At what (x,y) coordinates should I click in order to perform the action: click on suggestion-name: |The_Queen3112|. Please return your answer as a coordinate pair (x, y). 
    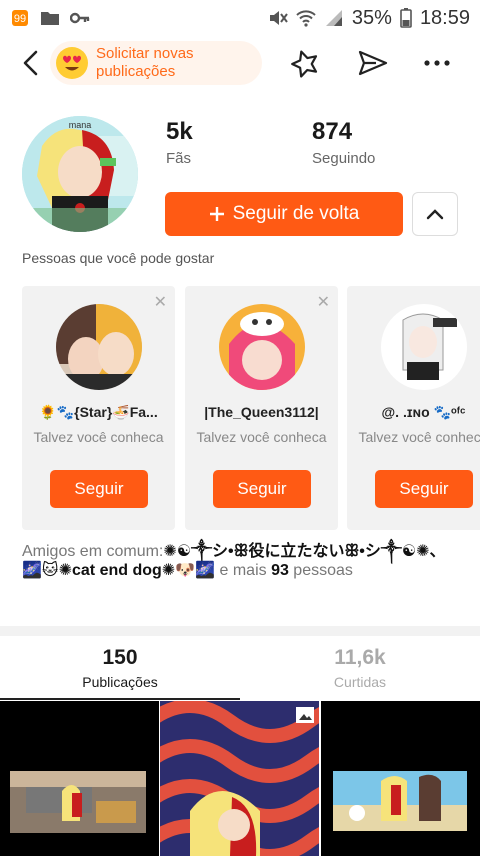
    Looking at the image, I should click on (261, 412).